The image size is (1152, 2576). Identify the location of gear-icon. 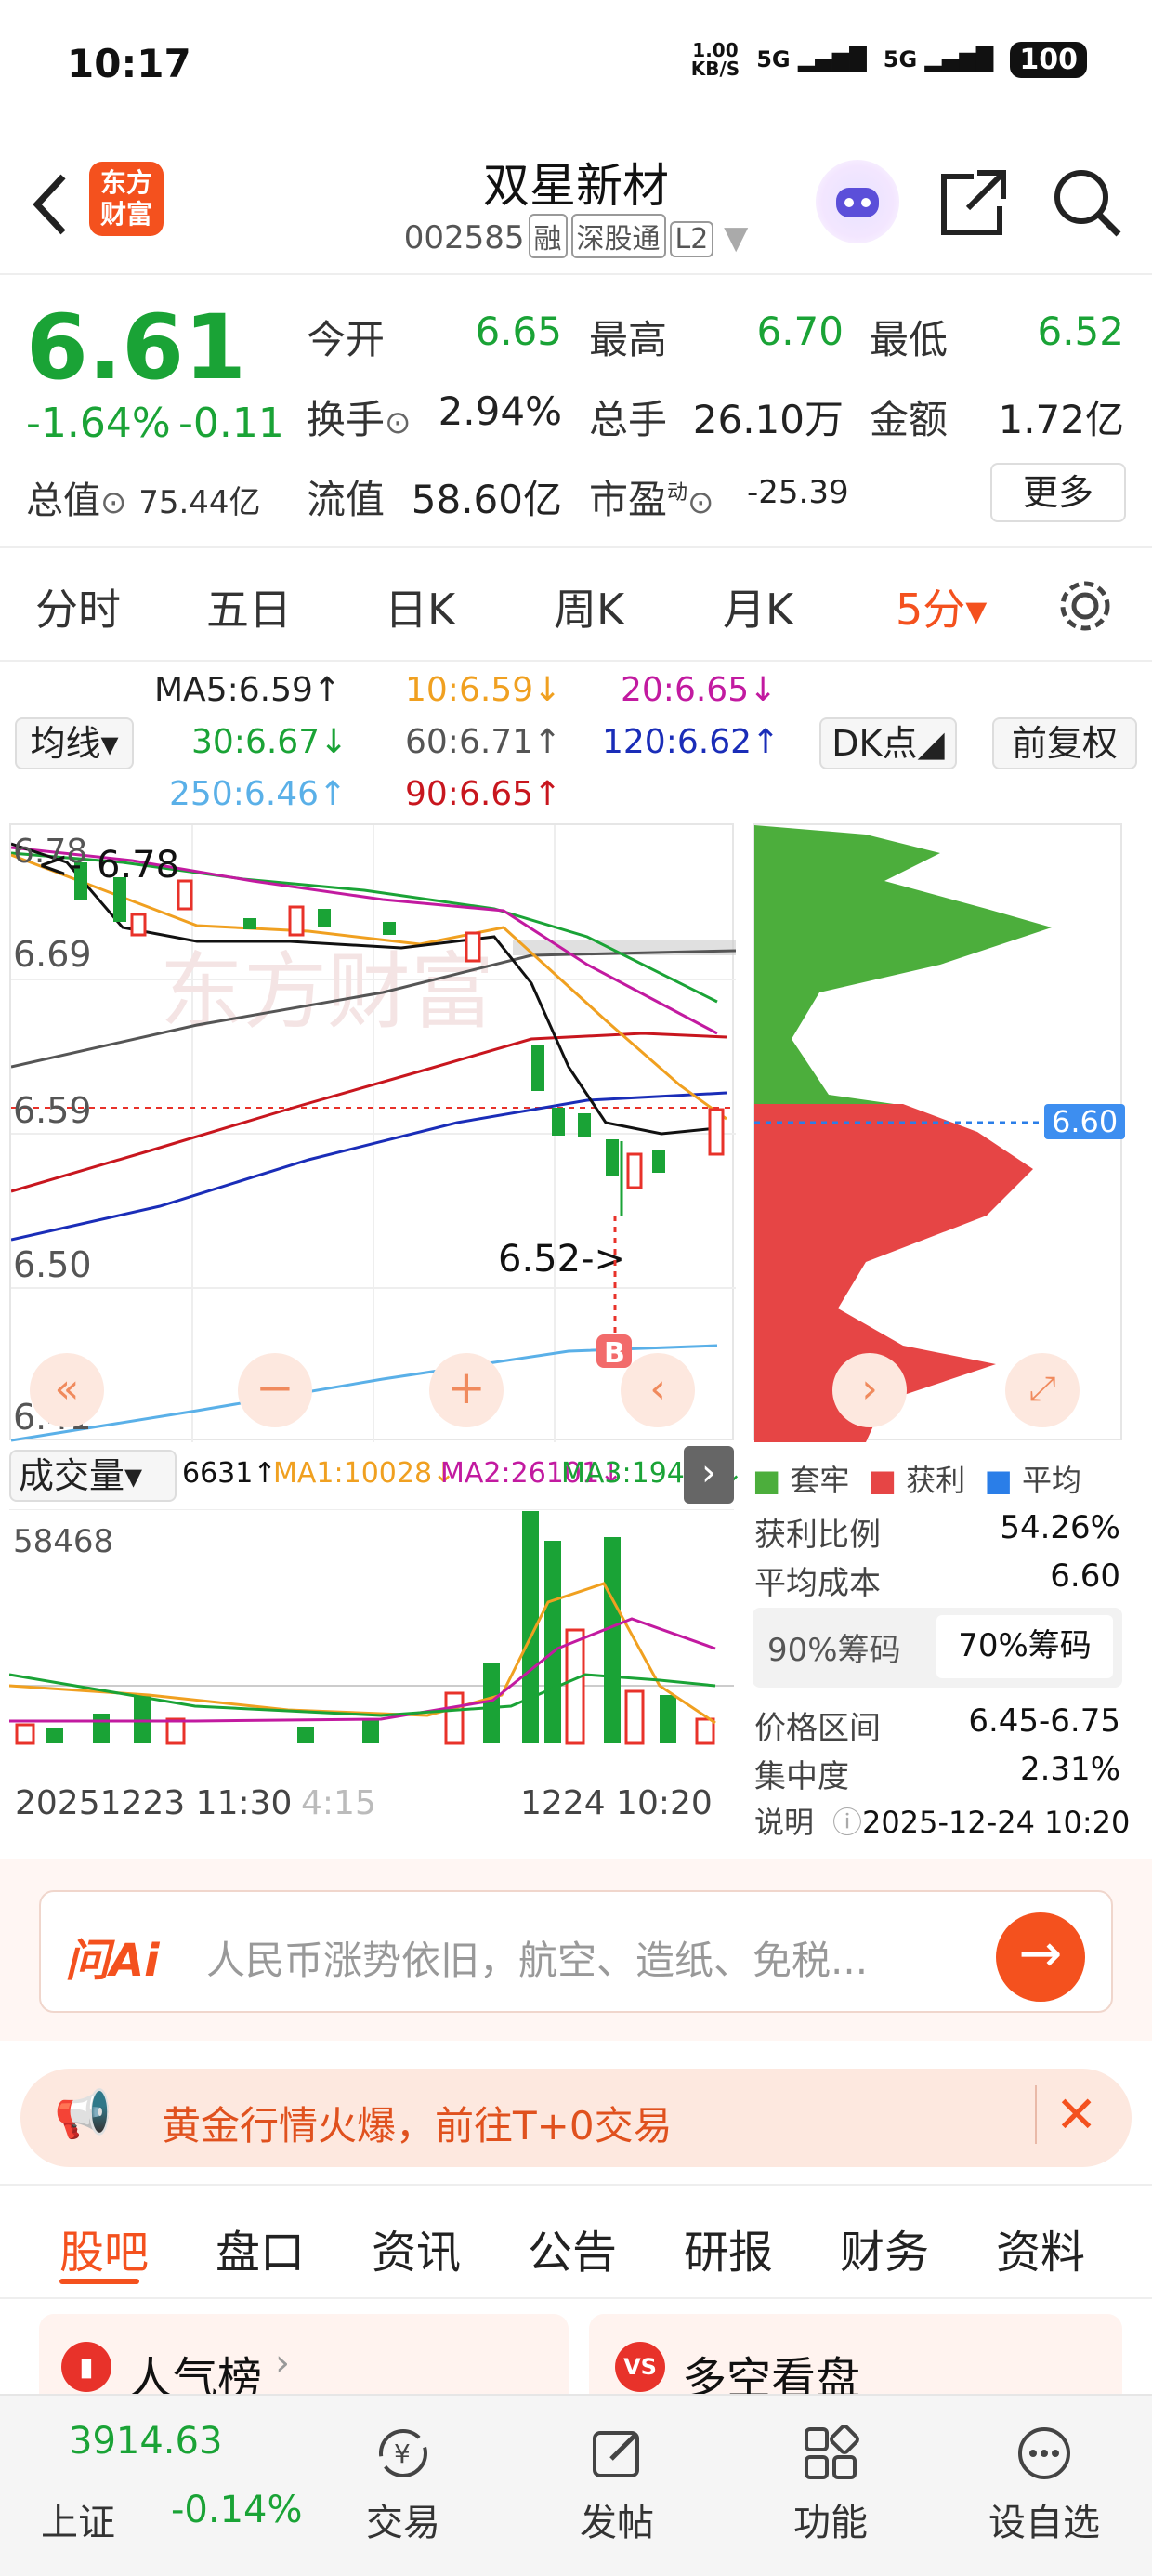
(1085, 606).